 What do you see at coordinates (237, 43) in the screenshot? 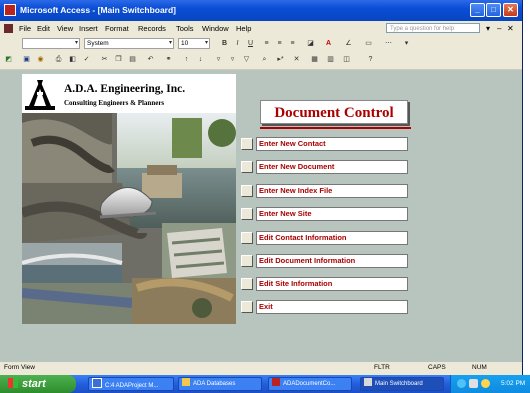
I see `italic-icon: I` at bounding box center [237, 43].